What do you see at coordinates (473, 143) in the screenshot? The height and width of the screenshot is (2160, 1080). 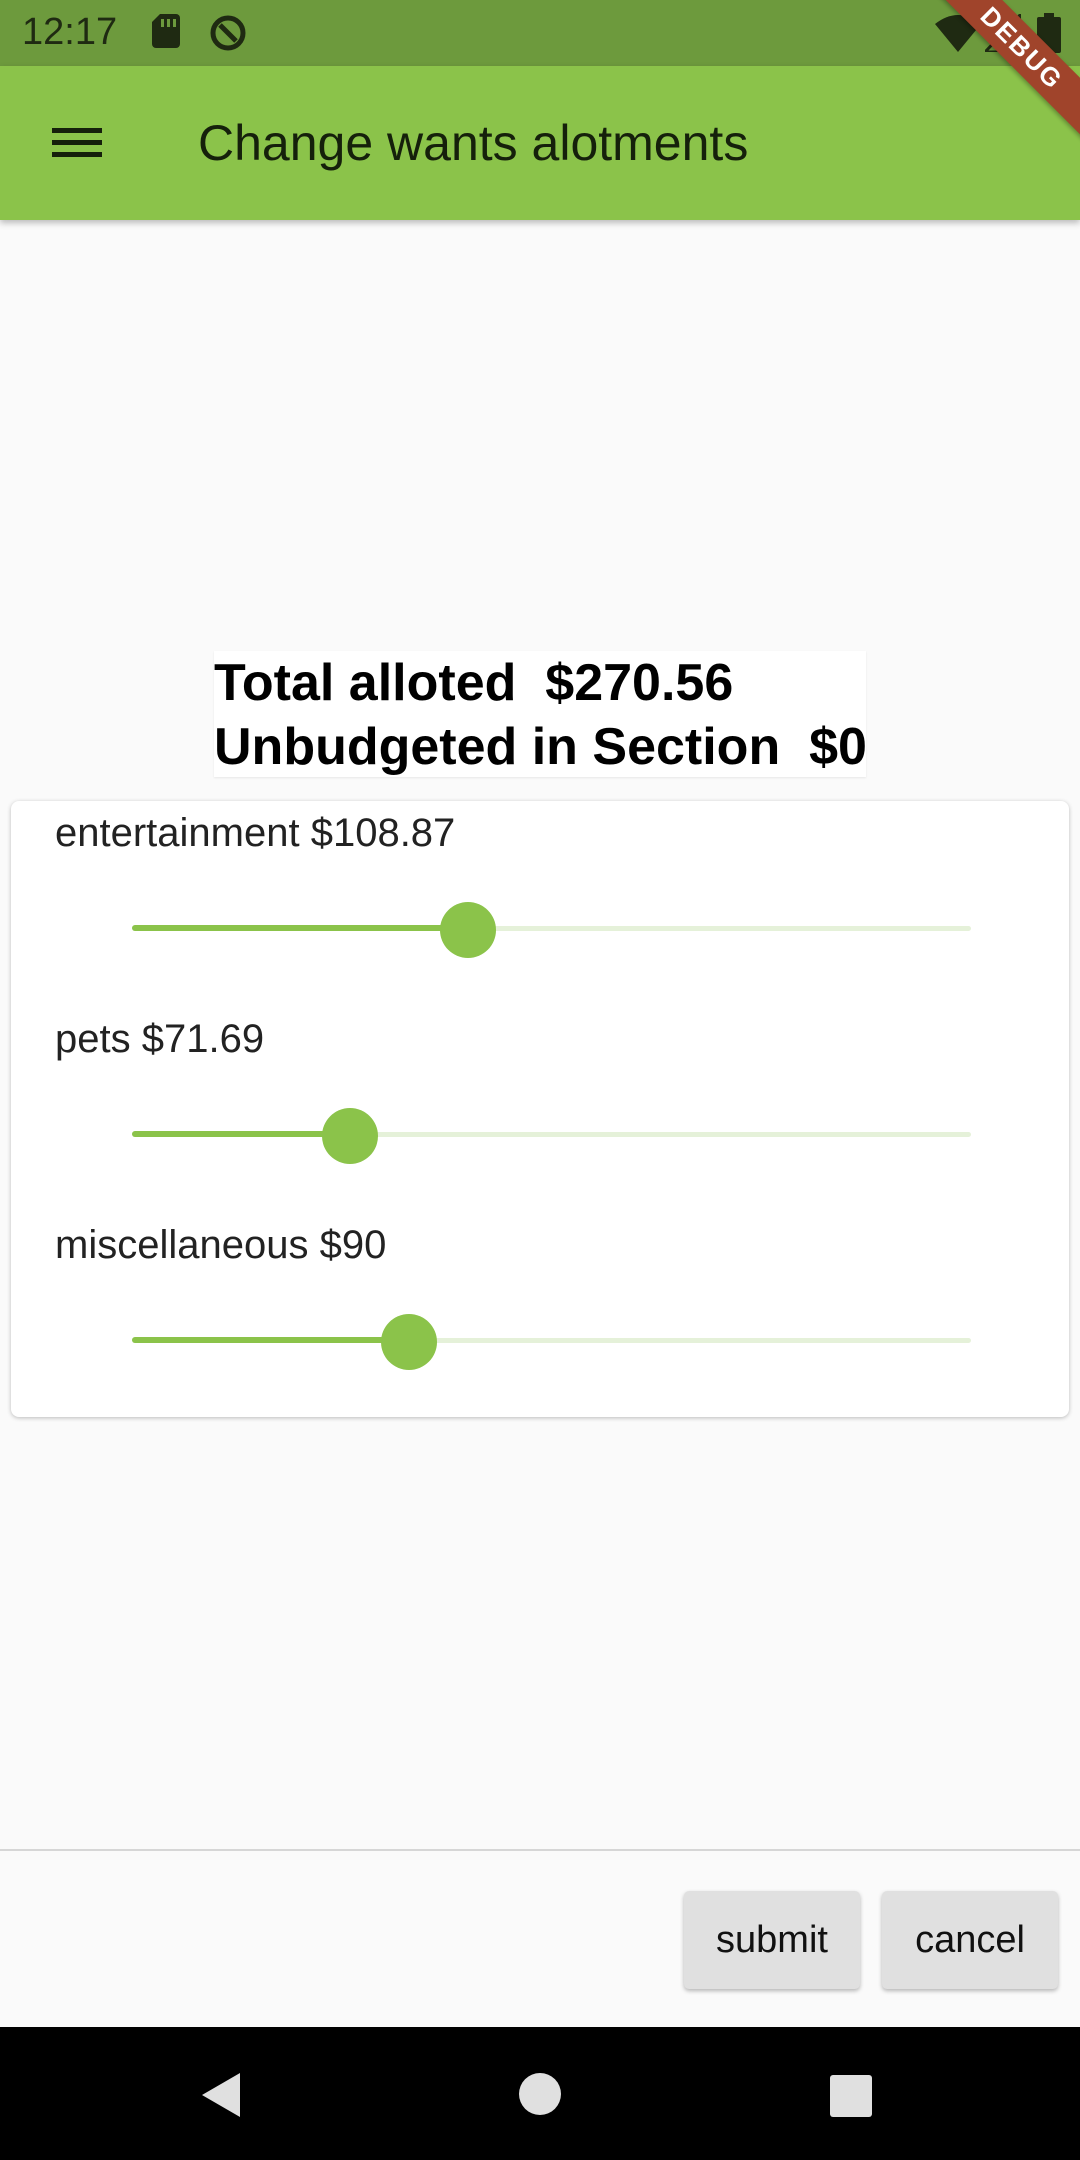 I see `page-title: Change wants alotments` at bounding box center [473, 143].